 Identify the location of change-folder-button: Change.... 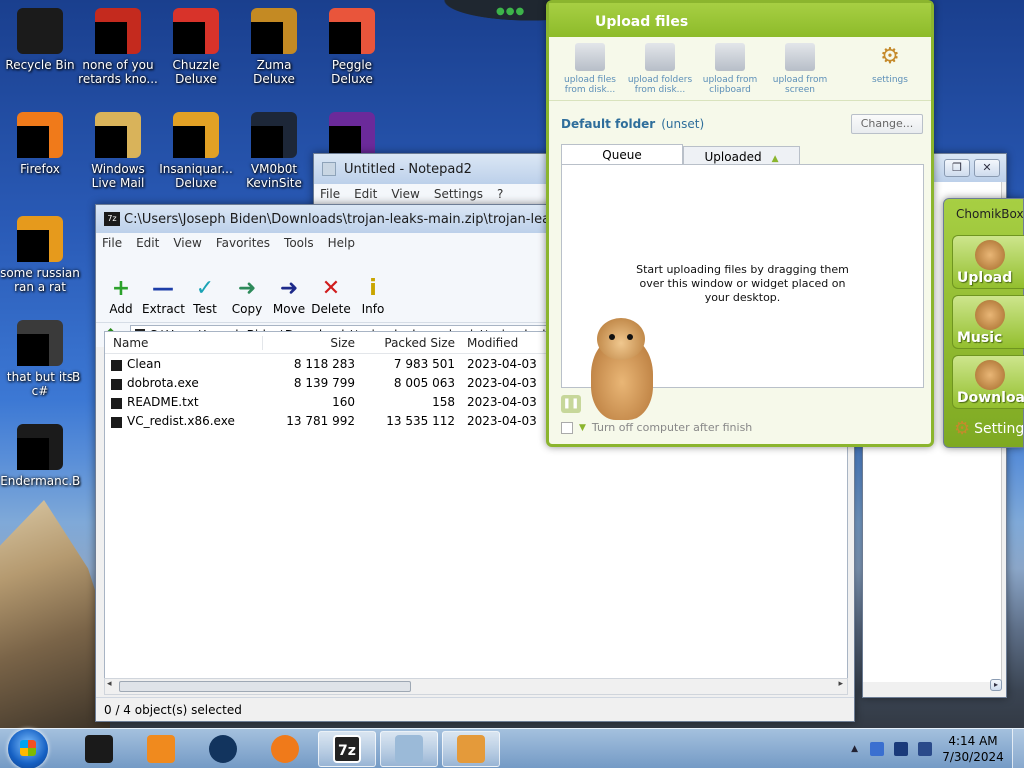
(887, 124).